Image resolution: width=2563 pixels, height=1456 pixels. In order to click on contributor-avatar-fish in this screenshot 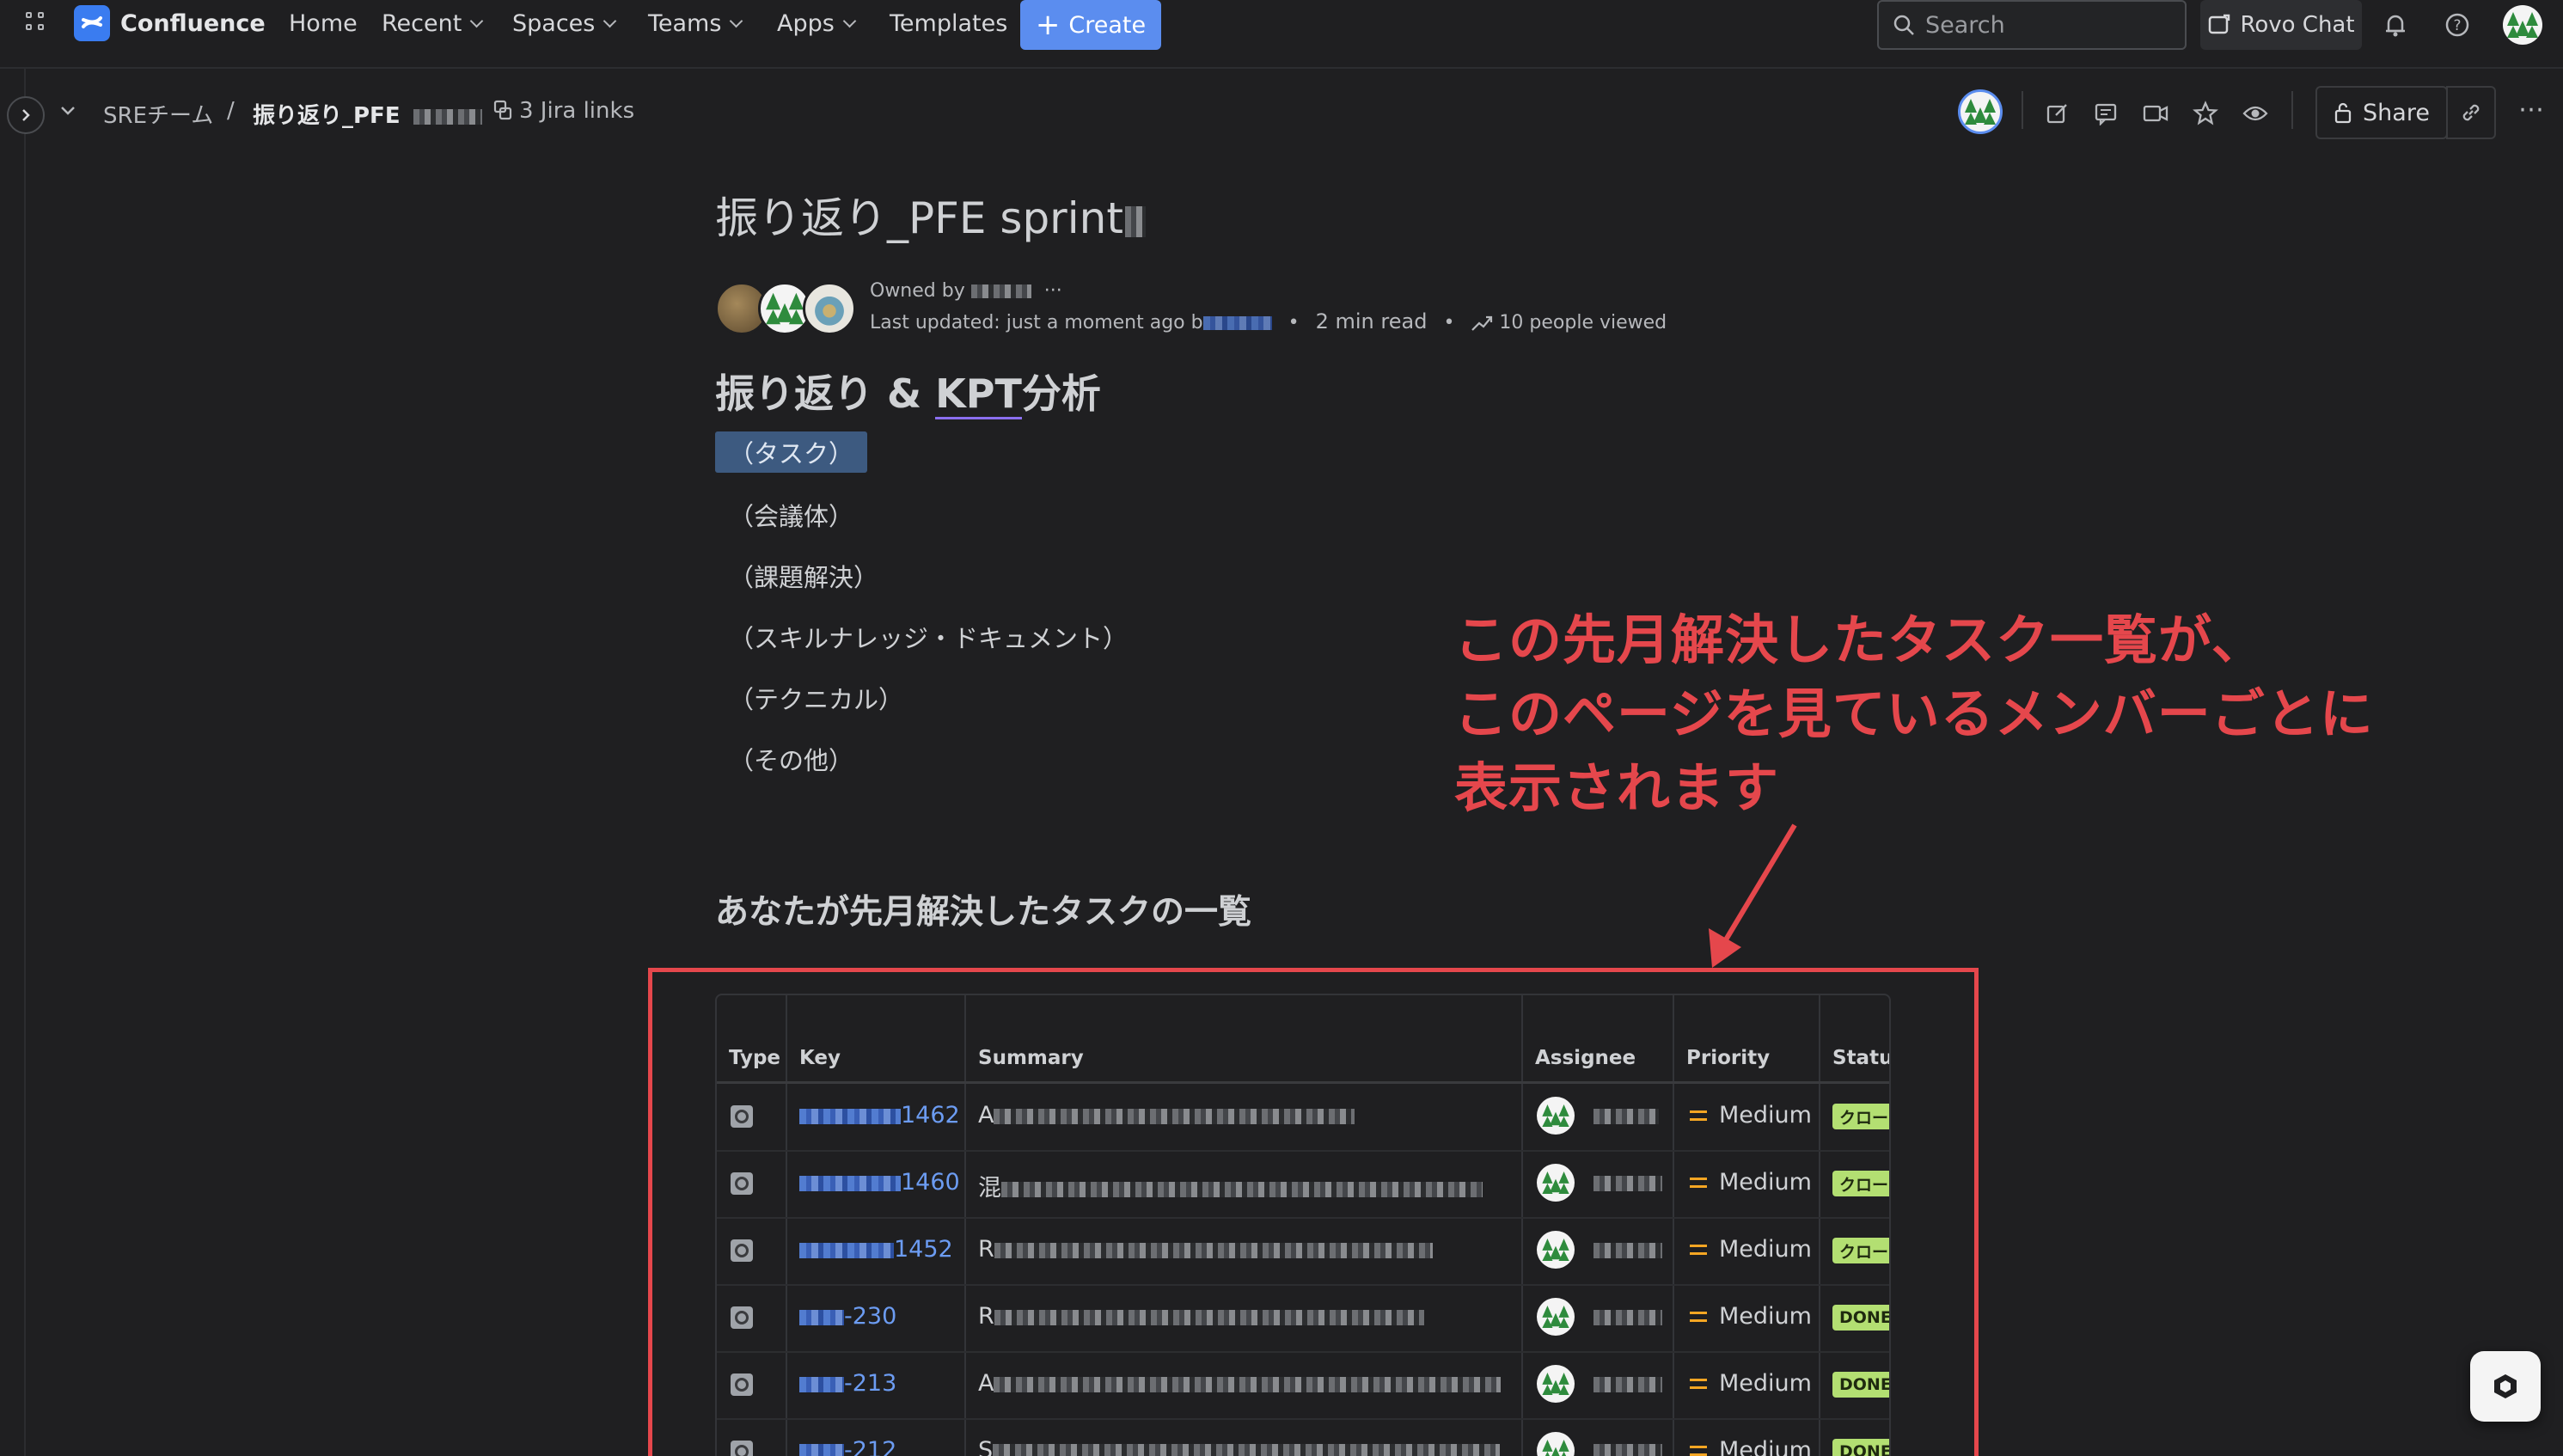, I will do `click(829, 309)`.